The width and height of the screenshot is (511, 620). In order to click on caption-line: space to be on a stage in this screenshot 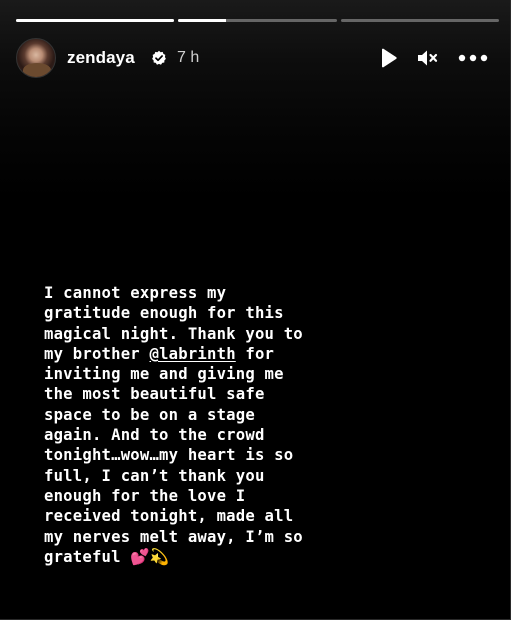, I will do `click(149, 414)`.